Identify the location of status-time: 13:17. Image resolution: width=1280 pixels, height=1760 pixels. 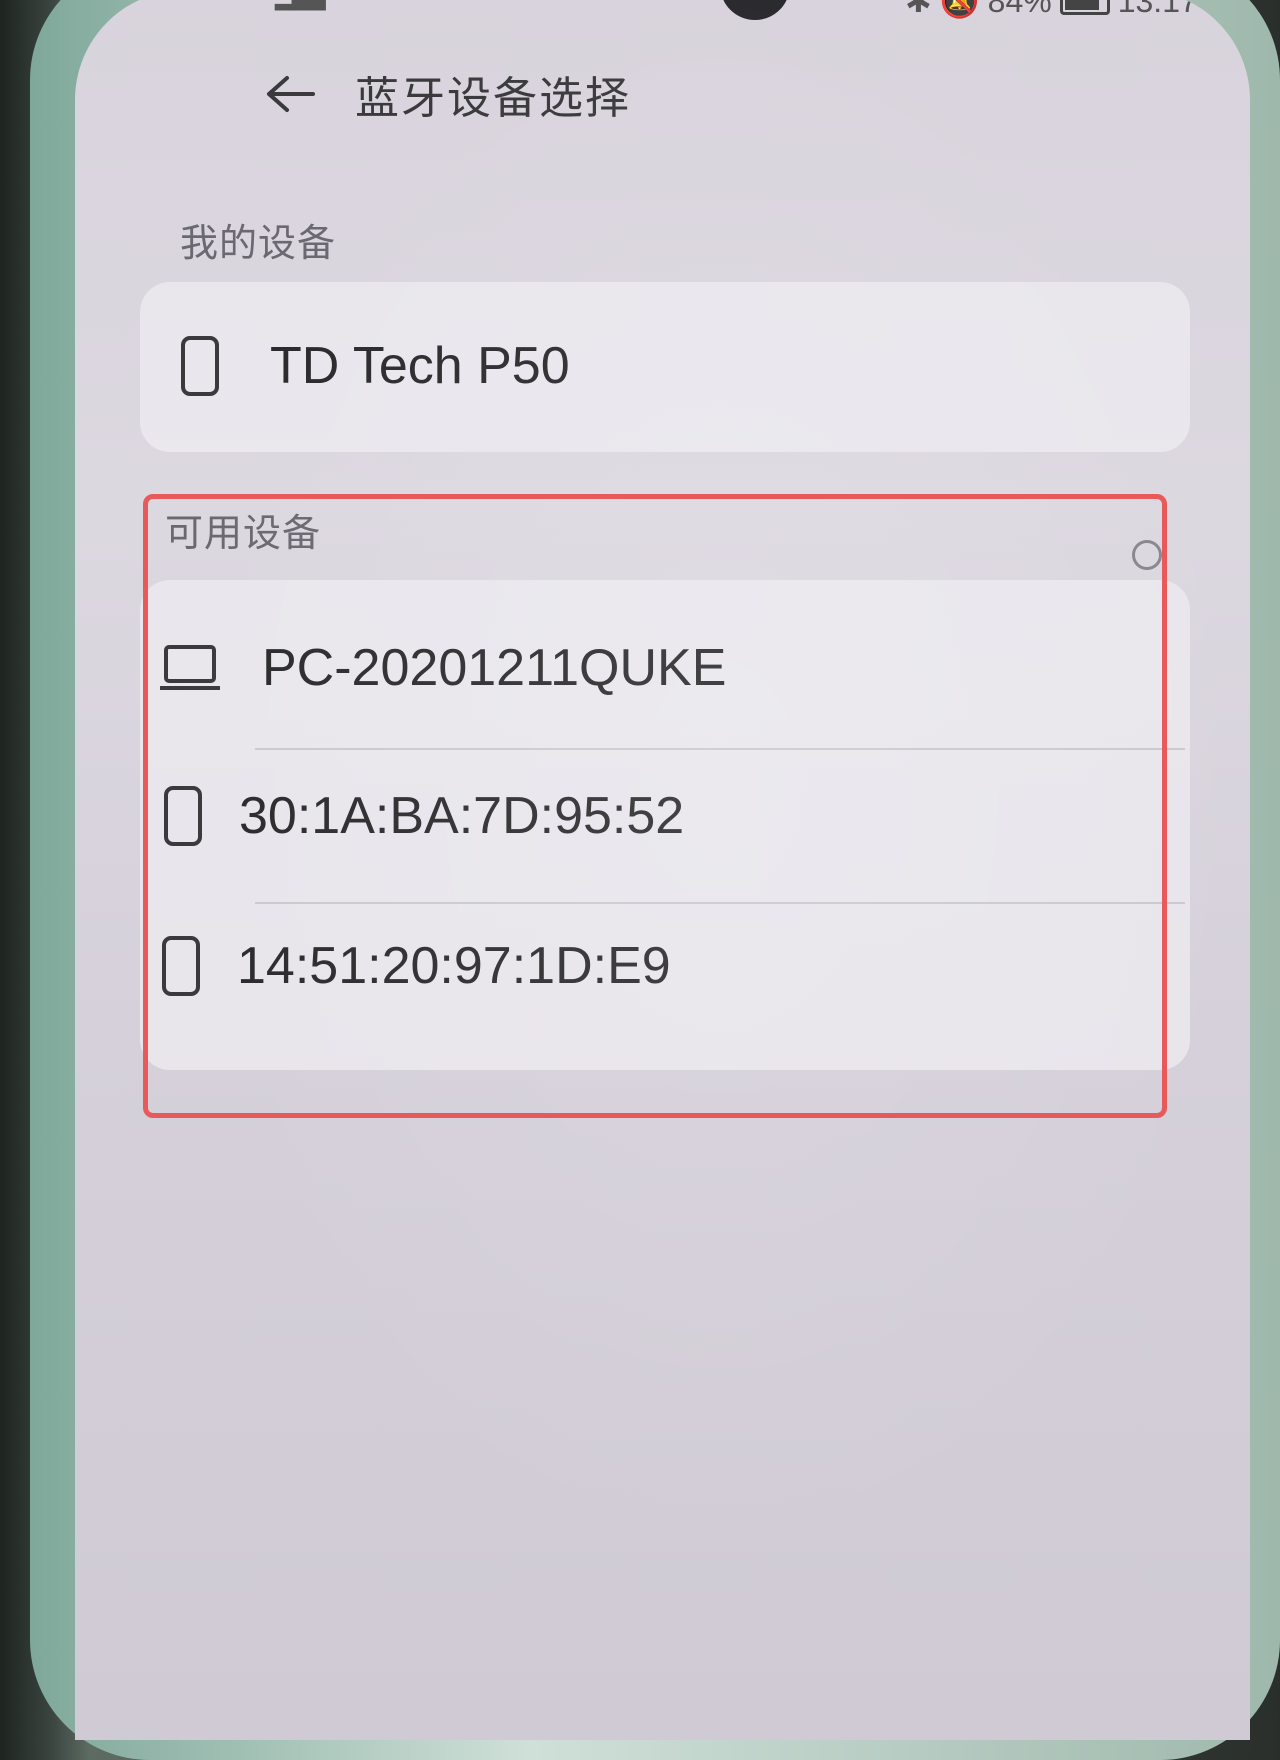
(1157, 9).